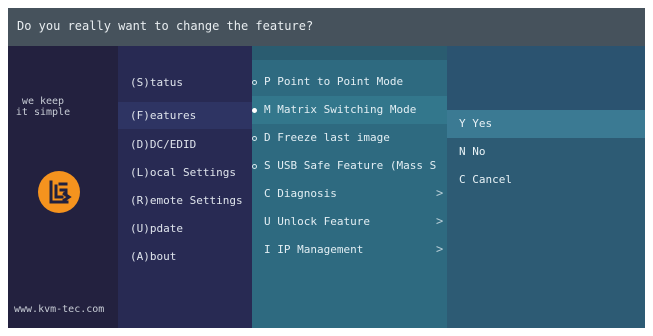 Image resolution: width=653 pixels, height=336 pixels. I want to click on motto: we keep it simple, so click(43, 107).